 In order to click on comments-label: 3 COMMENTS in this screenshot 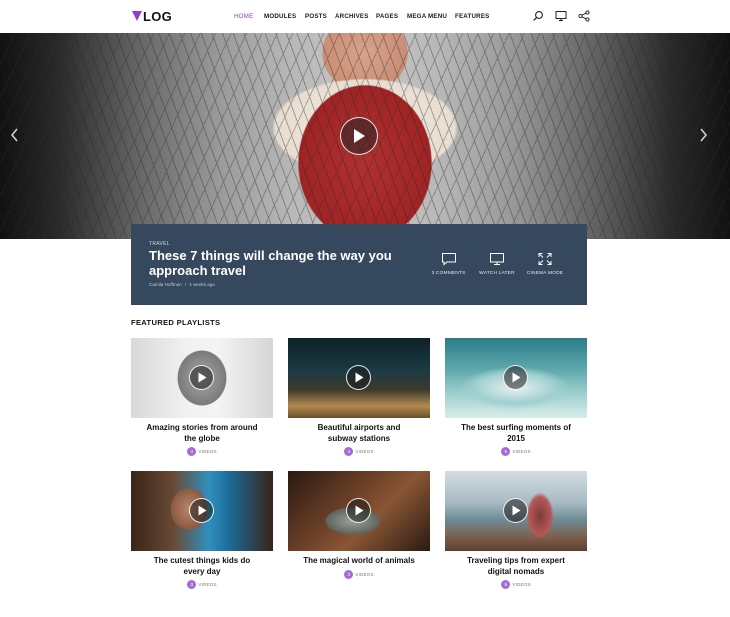, I will do `click(448, 273)`.